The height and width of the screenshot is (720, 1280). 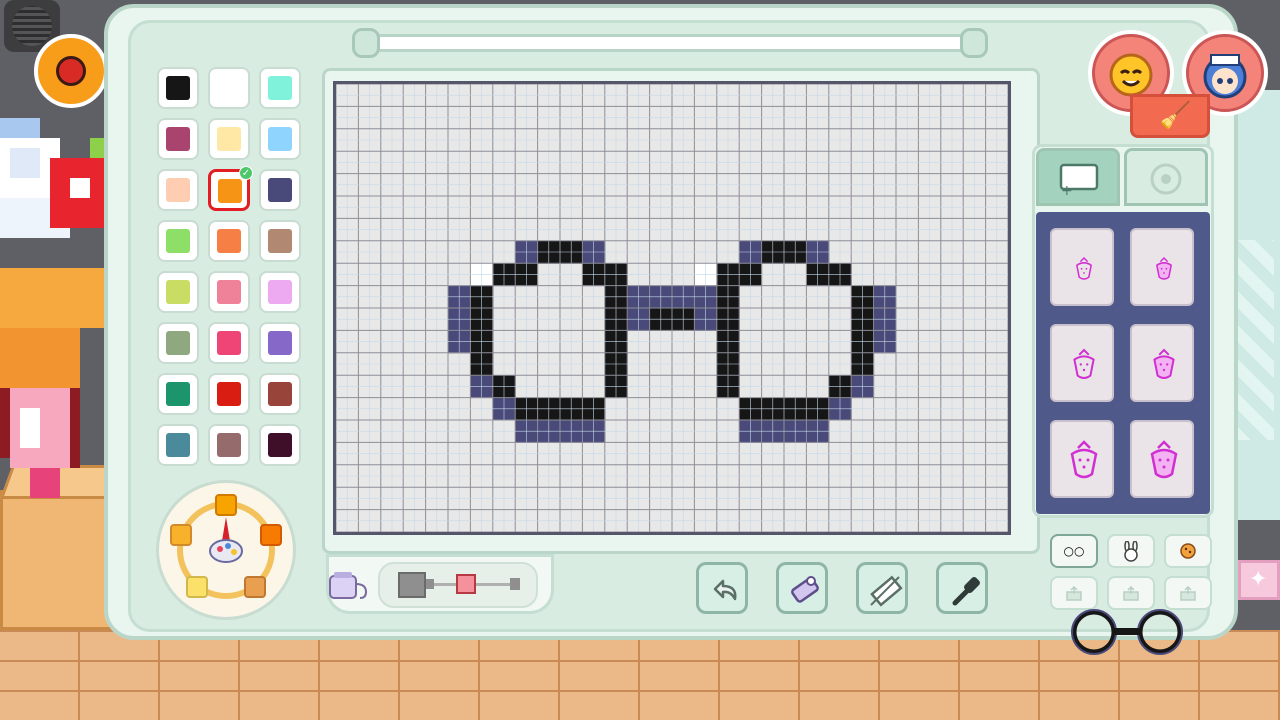 I want to click on selected-check-icon: ✓, so click(x=246, y=173).